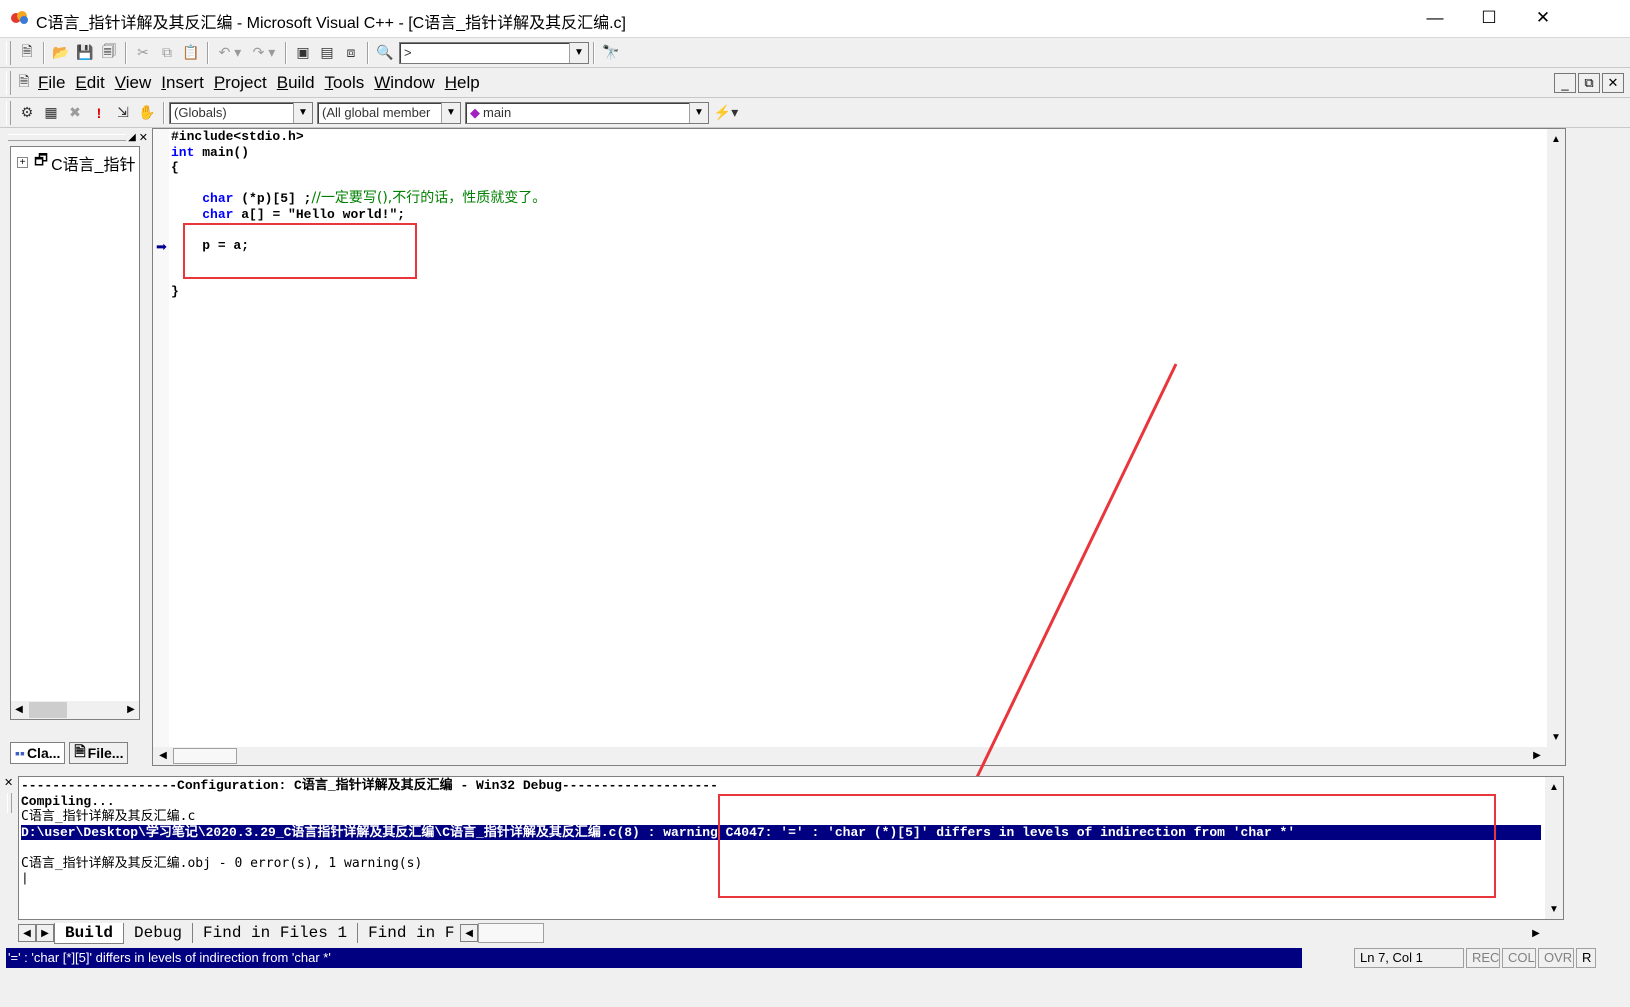 This screenshot has width=1630, height=1007. I want to click on mdi-minimize-icon: _, so click(1565, 83).